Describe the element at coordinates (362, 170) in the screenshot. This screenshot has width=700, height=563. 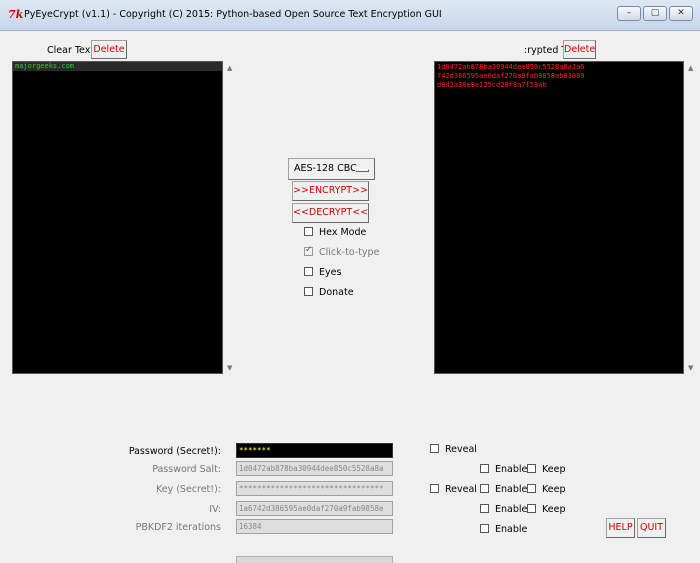
I see `dropdown-indicator-icon` at that location.